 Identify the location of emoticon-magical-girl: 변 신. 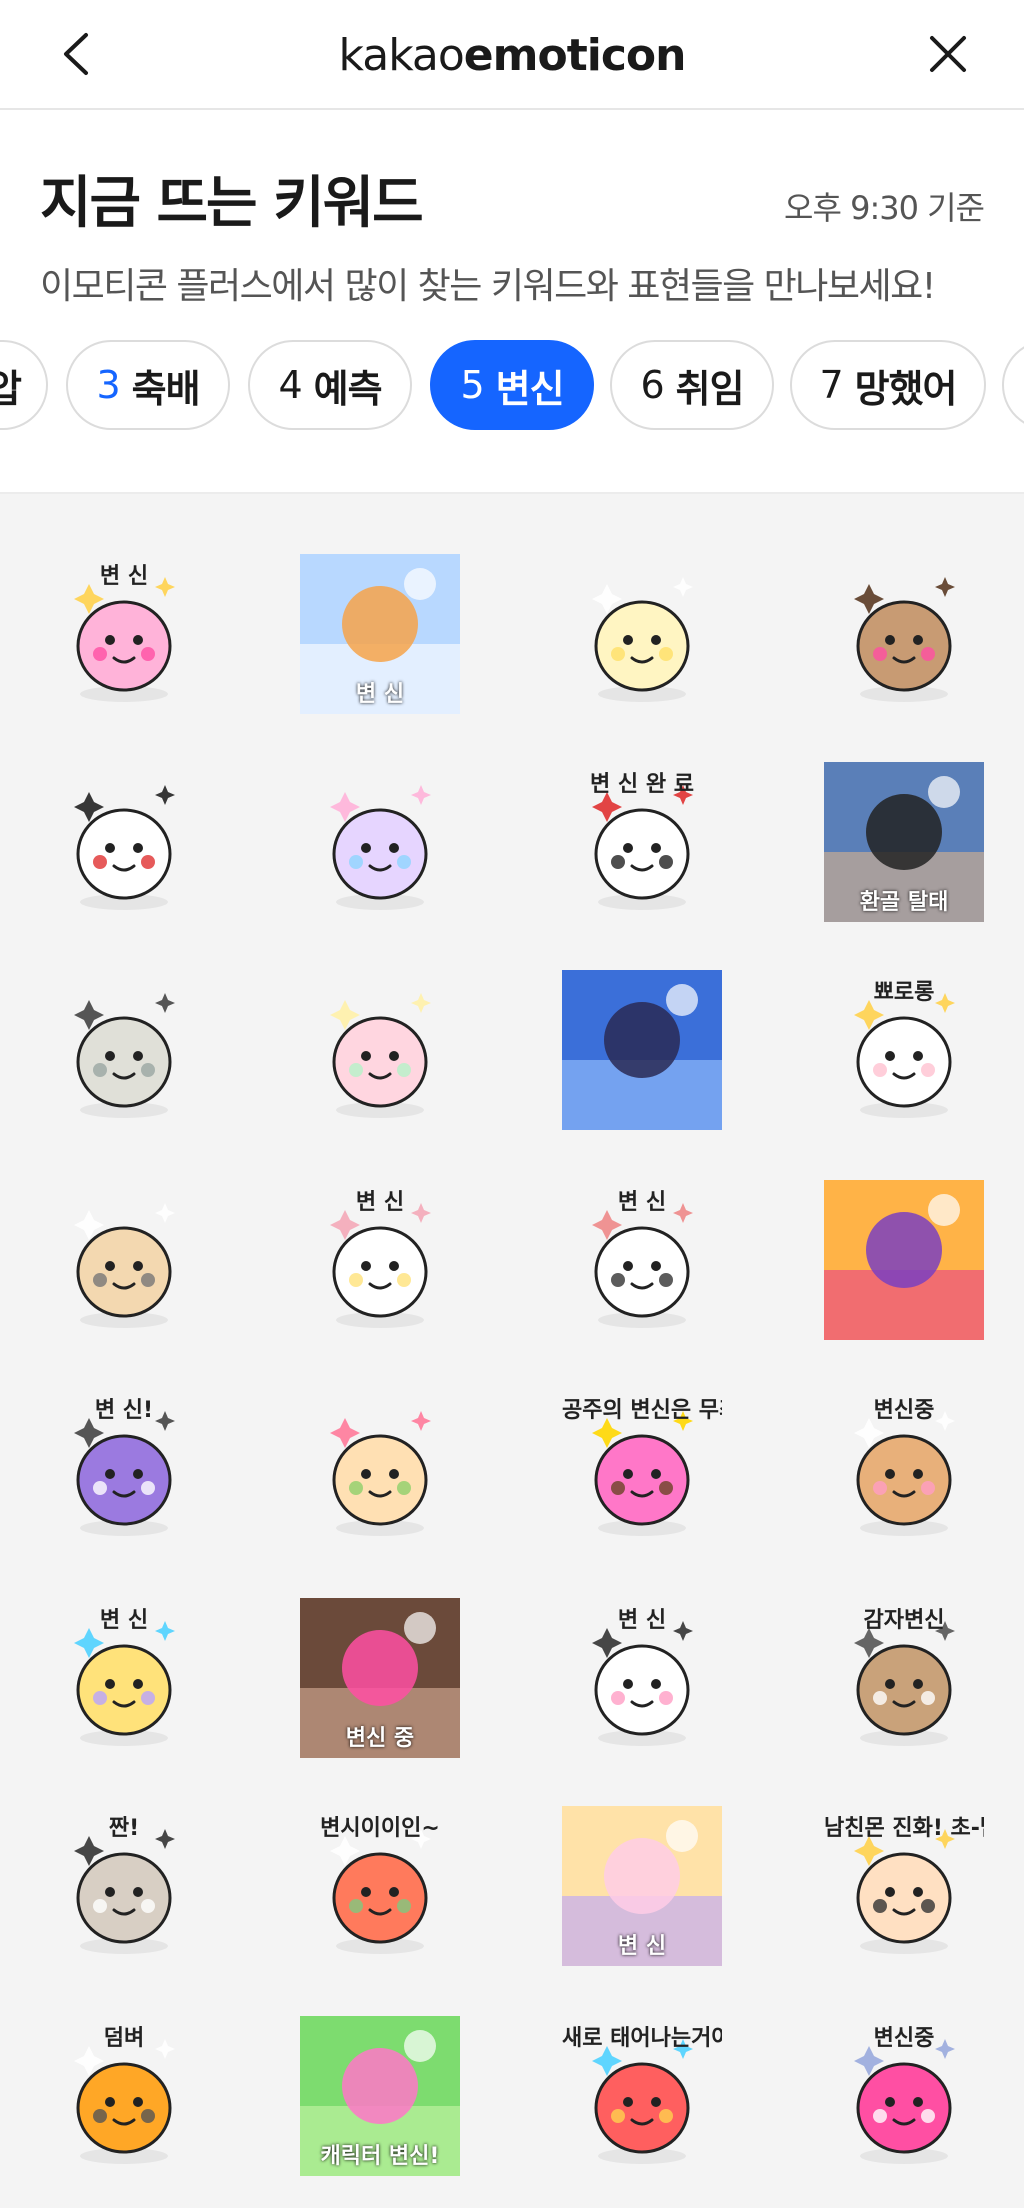
(124, 634).